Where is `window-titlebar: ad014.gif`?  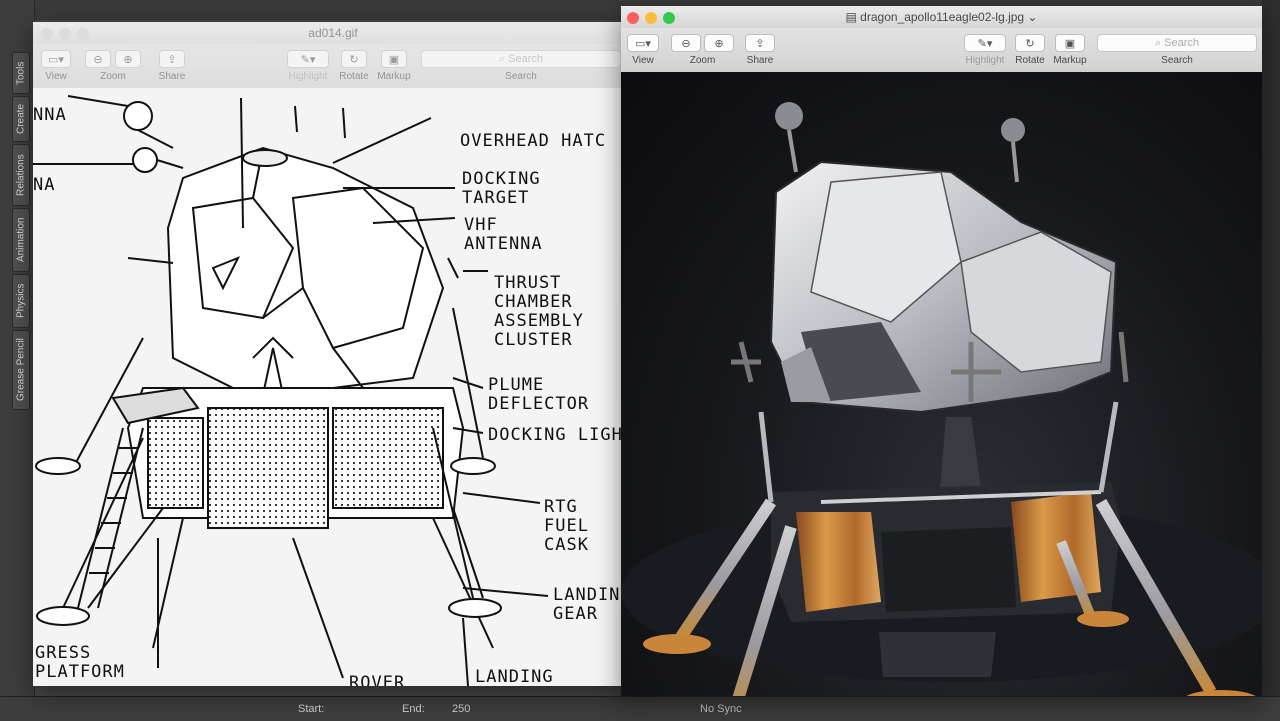 window-titlebar: ad014.gif is located at coordinates (333, 33).